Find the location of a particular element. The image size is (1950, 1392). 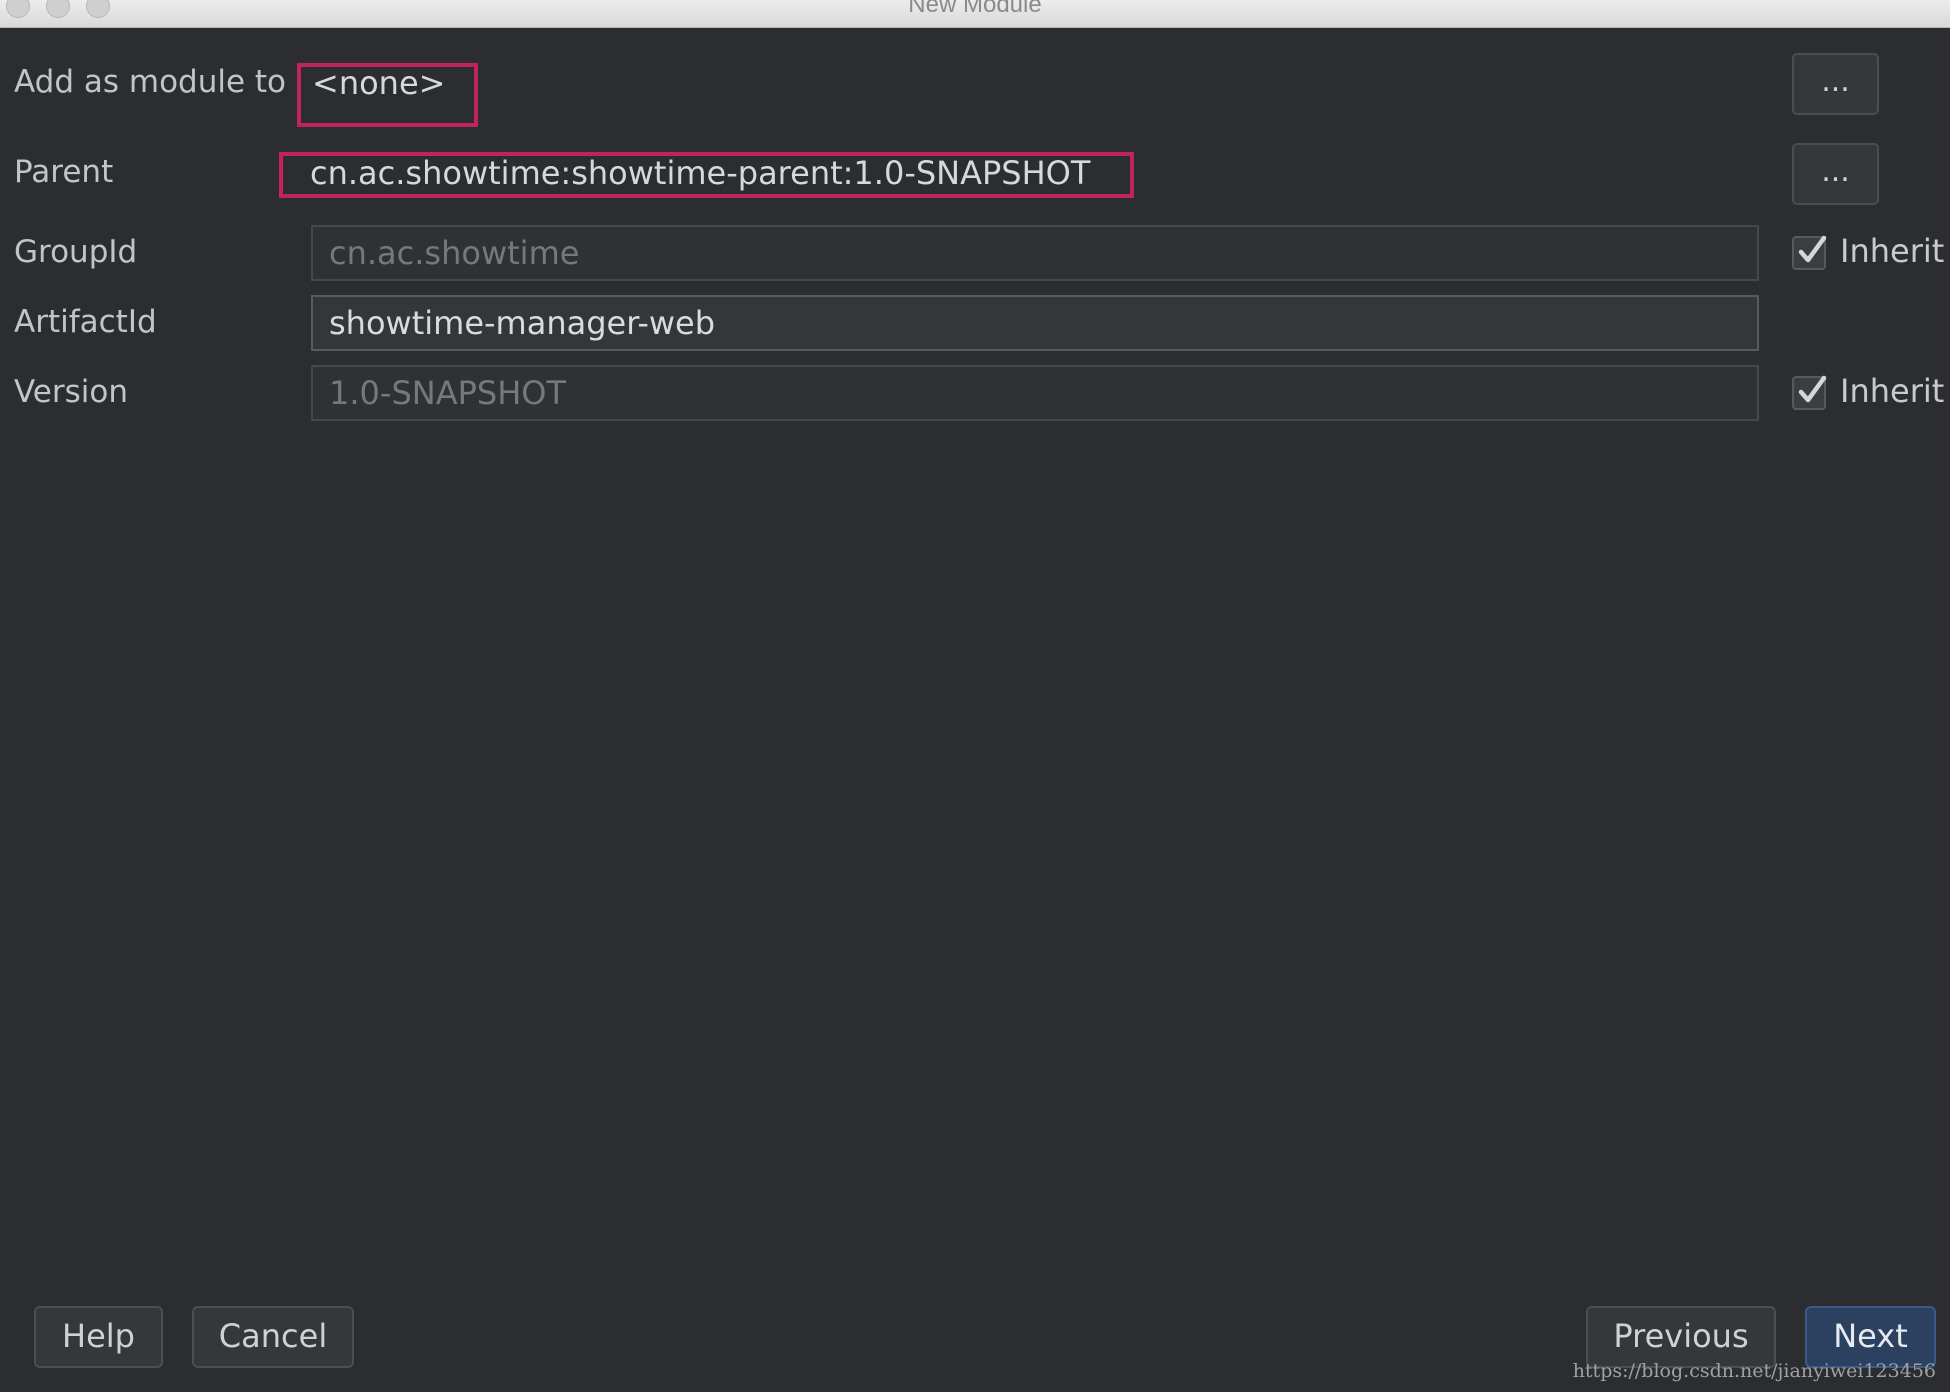

help-button: Help is located at coordinates (98, 1337).